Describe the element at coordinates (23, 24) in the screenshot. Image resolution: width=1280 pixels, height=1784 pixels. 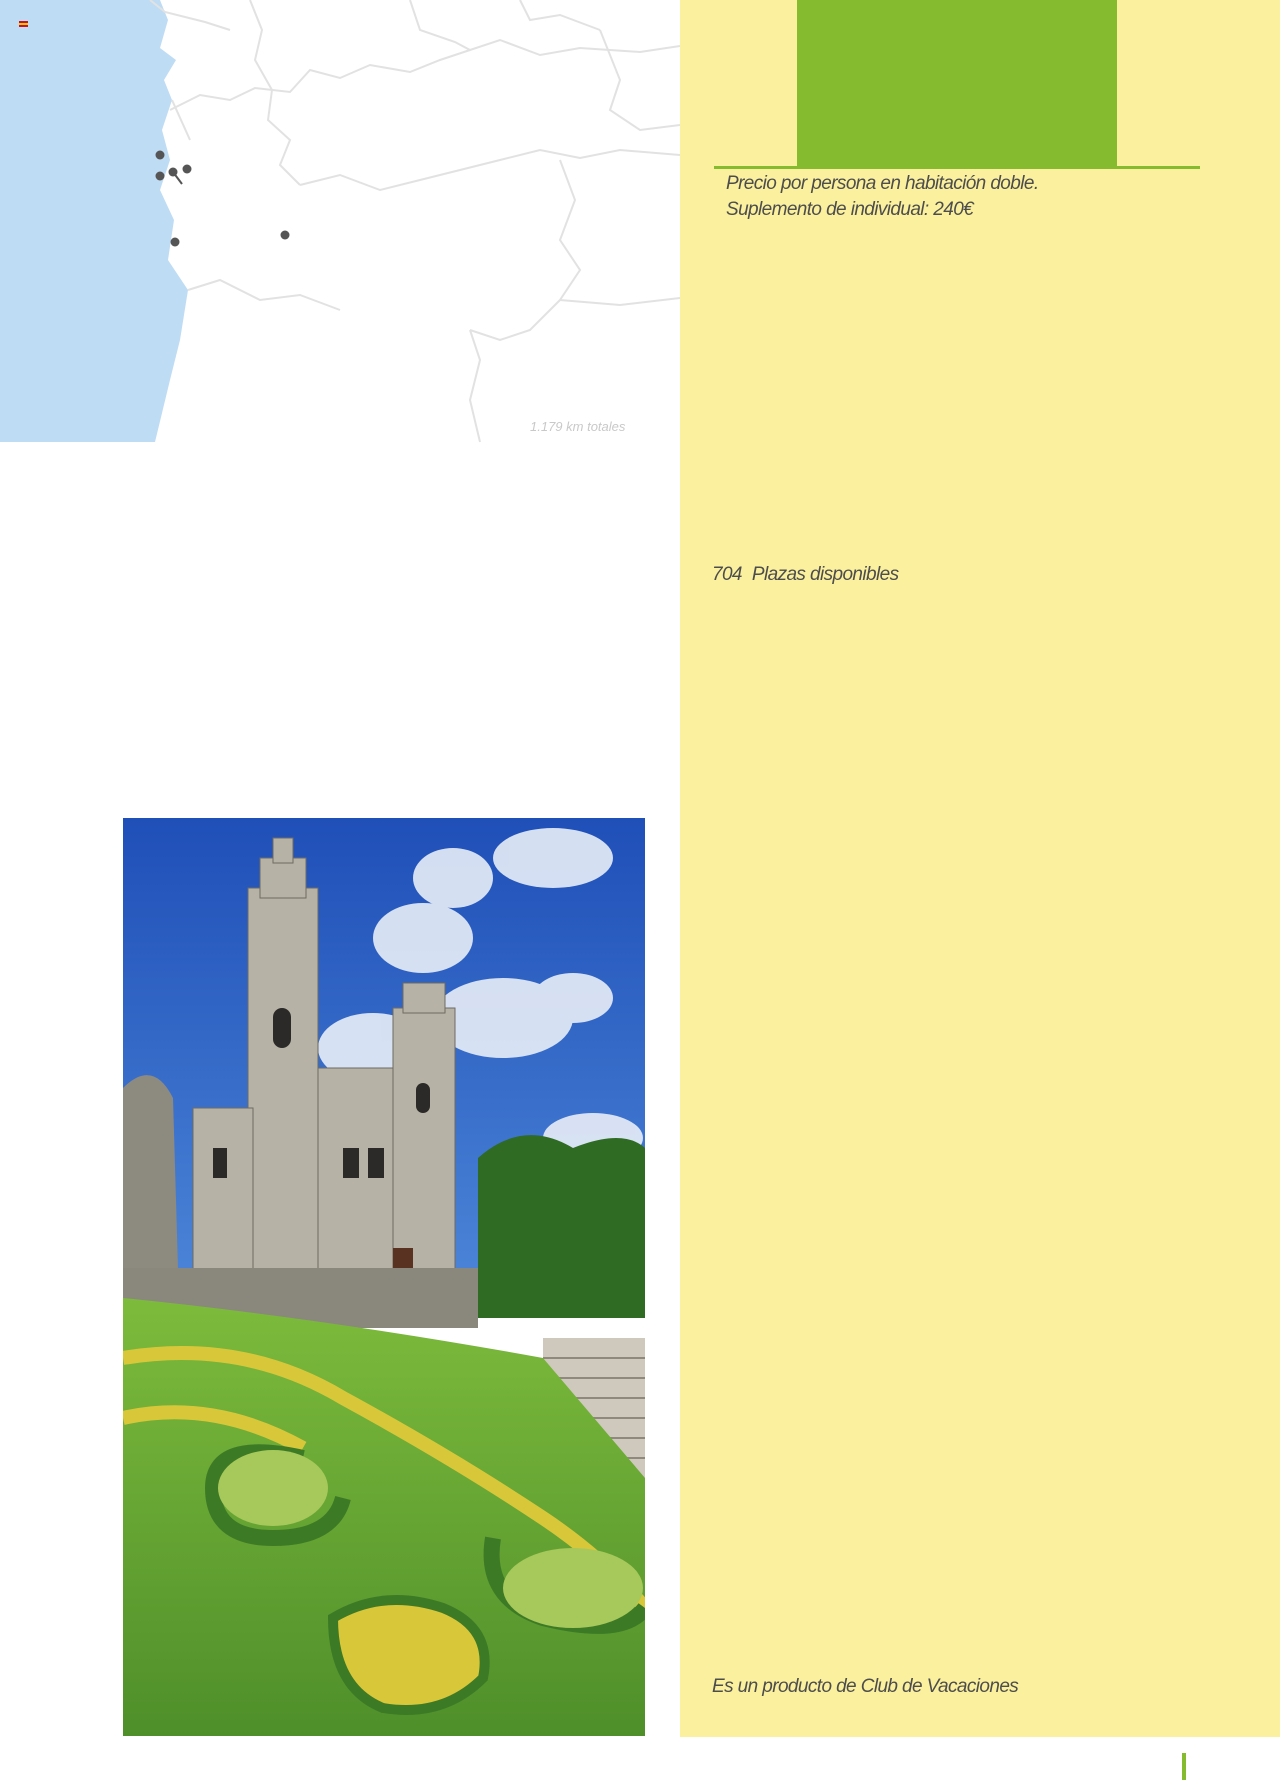
I see `flag-icon` at that location.